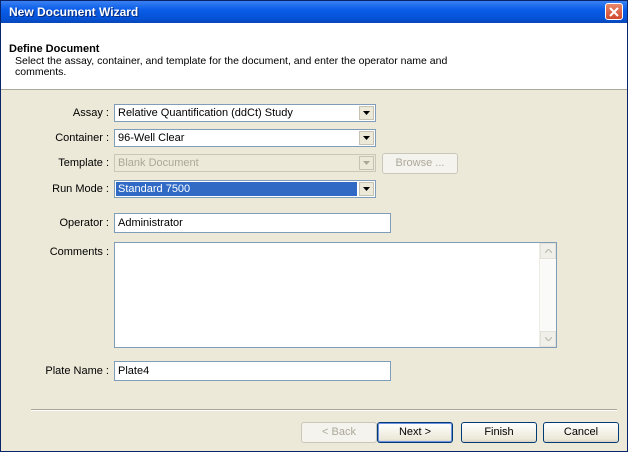 This screenshot has height=452, width=628. What do you see at coordinates (158, 163) in the screenshot?
I see `template-value: Blank Document` at bounding box center [158, 163].